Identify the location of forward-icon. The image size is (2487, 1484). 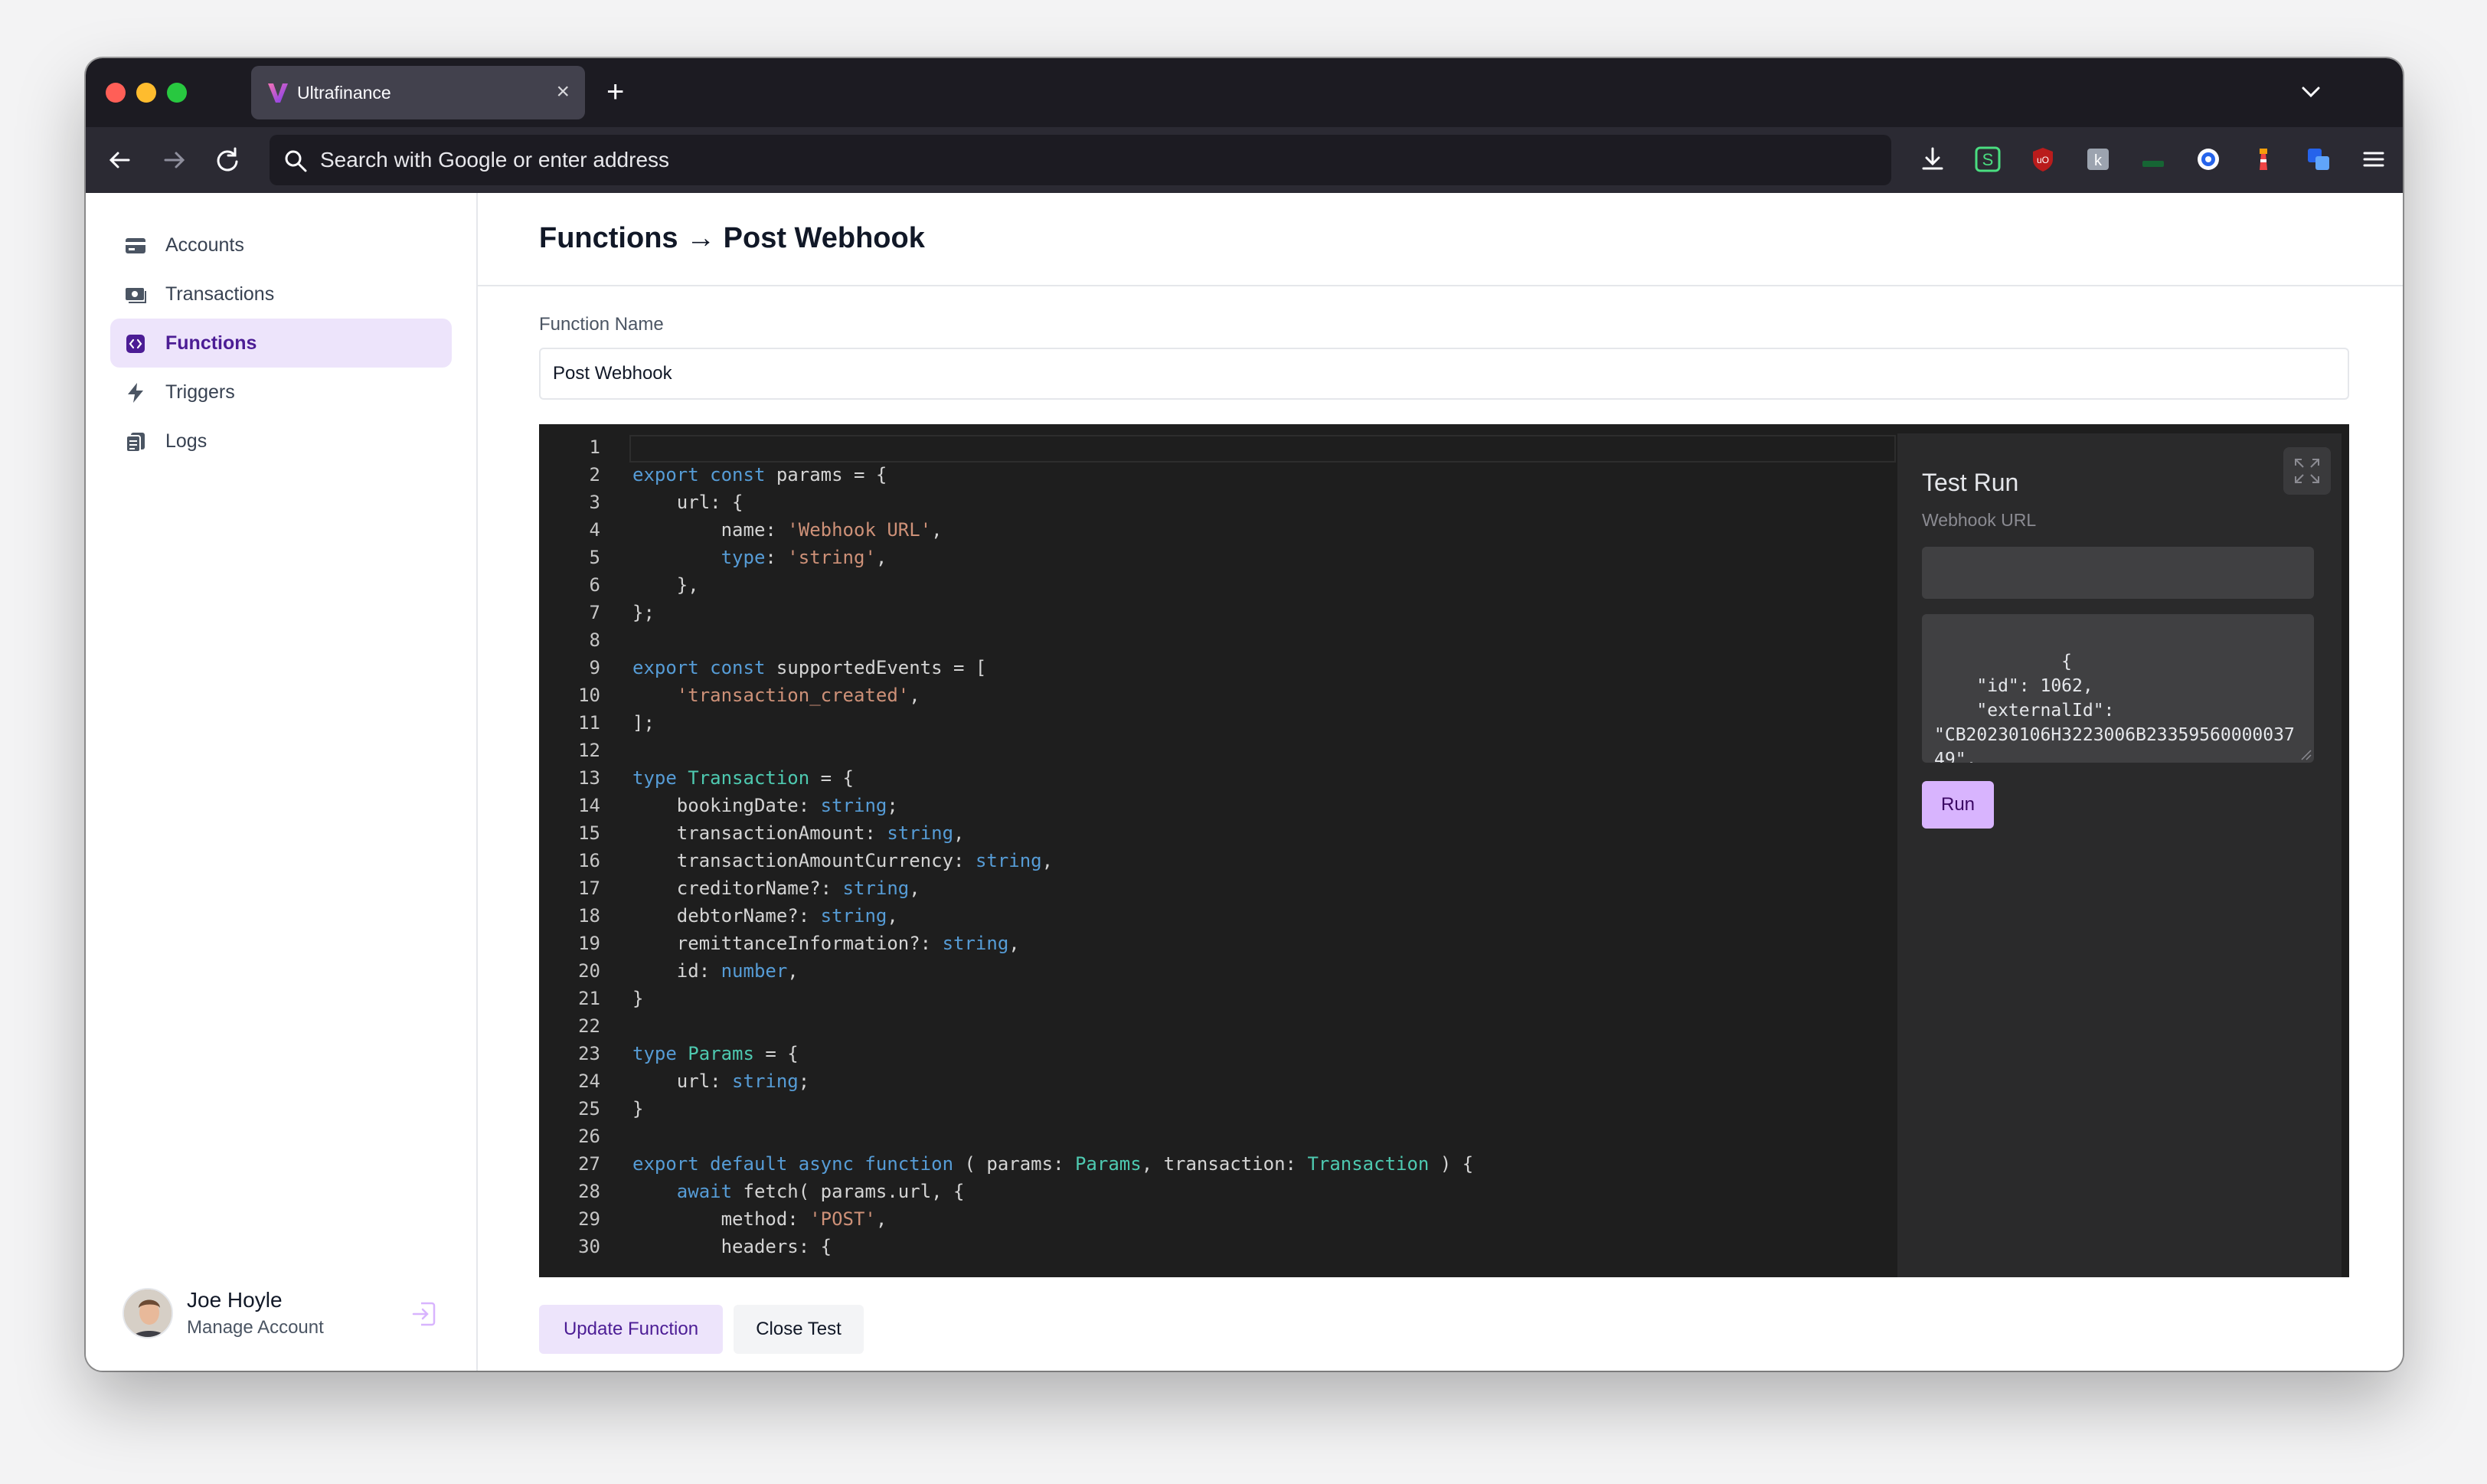
(174, 160).